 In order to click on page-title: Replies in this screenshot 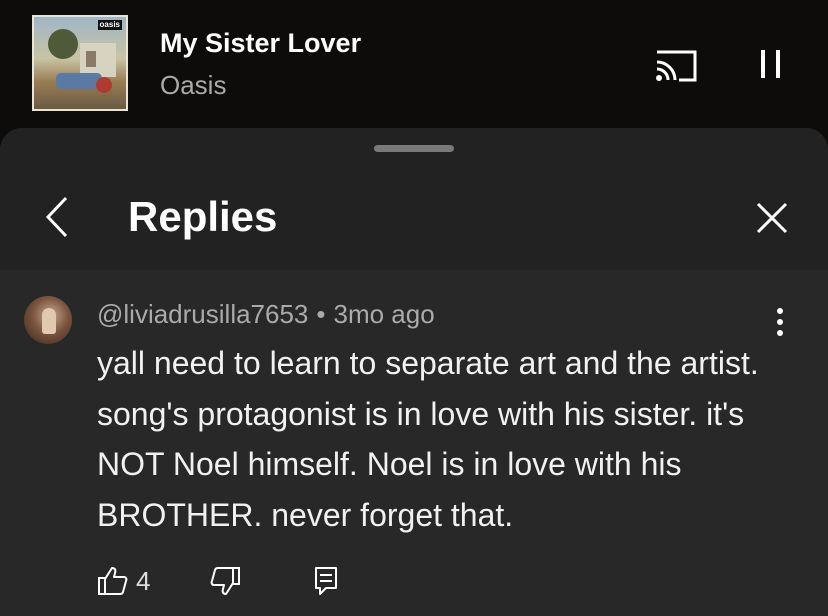, I will do `click(203, 216)`.